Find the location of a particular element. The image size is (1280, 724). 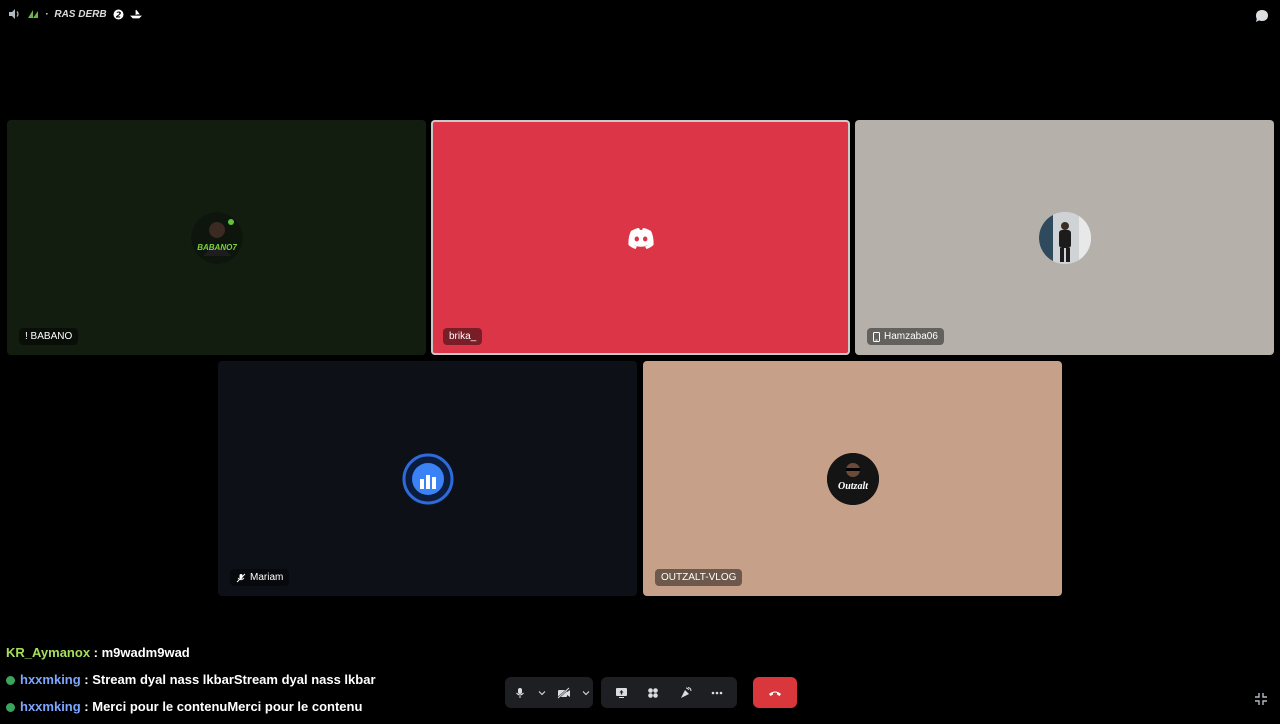

top-bar: · RAS DERB 2 is located at coordinates (640, 16).